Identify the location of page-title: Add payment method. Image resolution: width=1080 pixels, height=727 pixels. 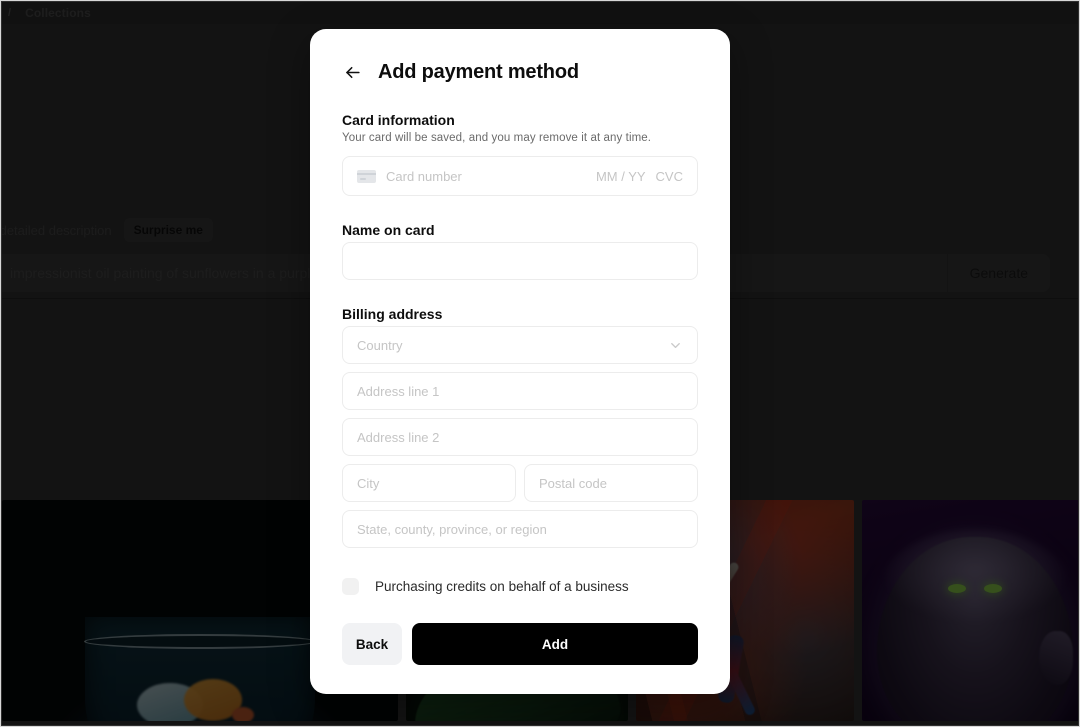
(478, 72).